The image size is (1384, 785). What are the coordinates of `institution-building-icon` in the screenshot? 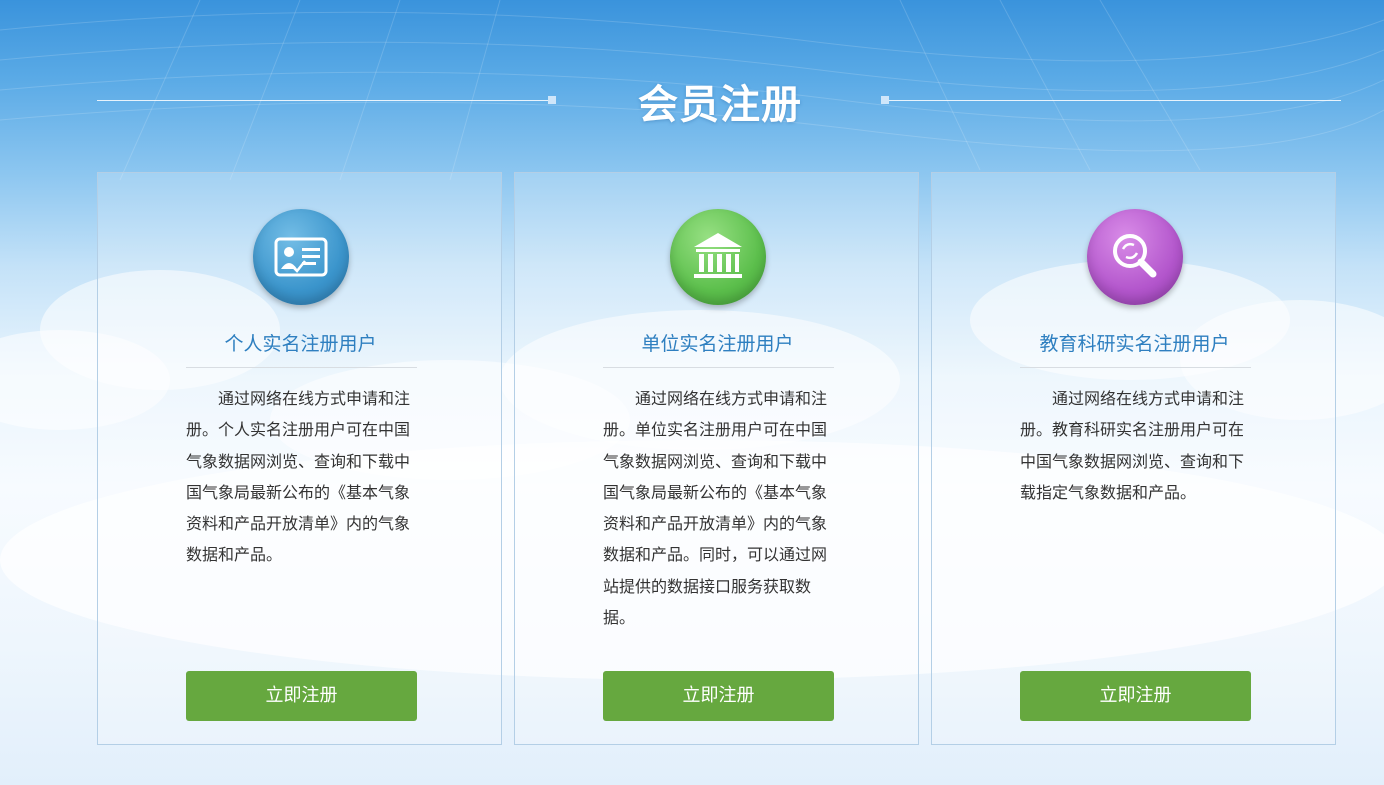 It's located at (718, 257).